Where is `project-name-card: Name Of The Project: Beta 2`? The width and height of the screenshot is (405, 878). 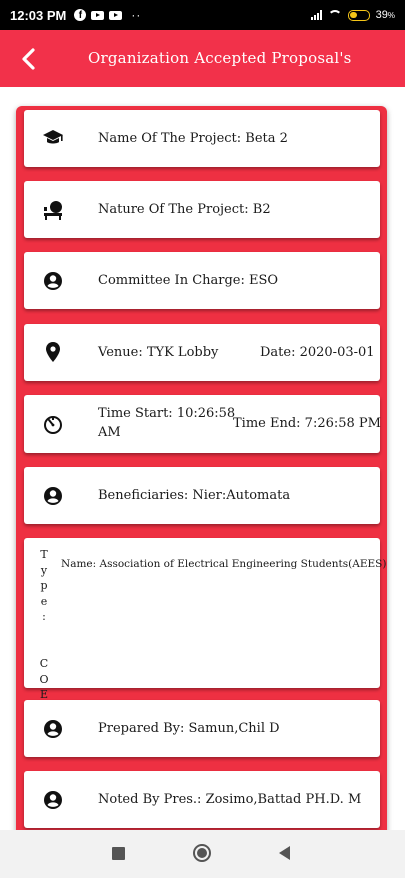
project-name-card: Name Of The Project: Beta 2 is located at coordinates (202, 138).